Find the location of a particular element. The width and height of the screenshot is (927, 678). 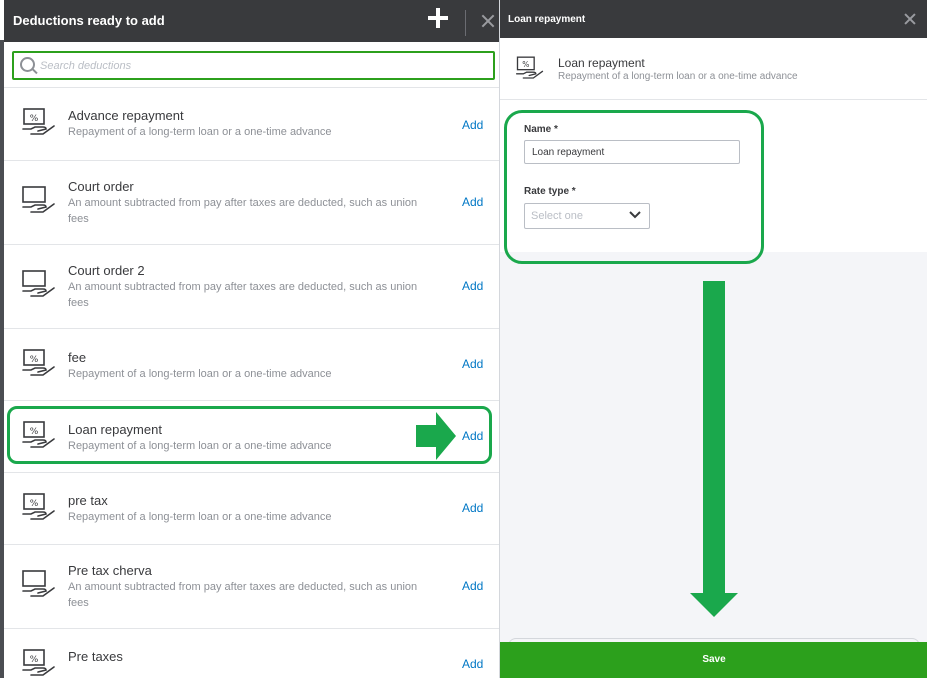

plus-icon is located at coordinates (438, 18).